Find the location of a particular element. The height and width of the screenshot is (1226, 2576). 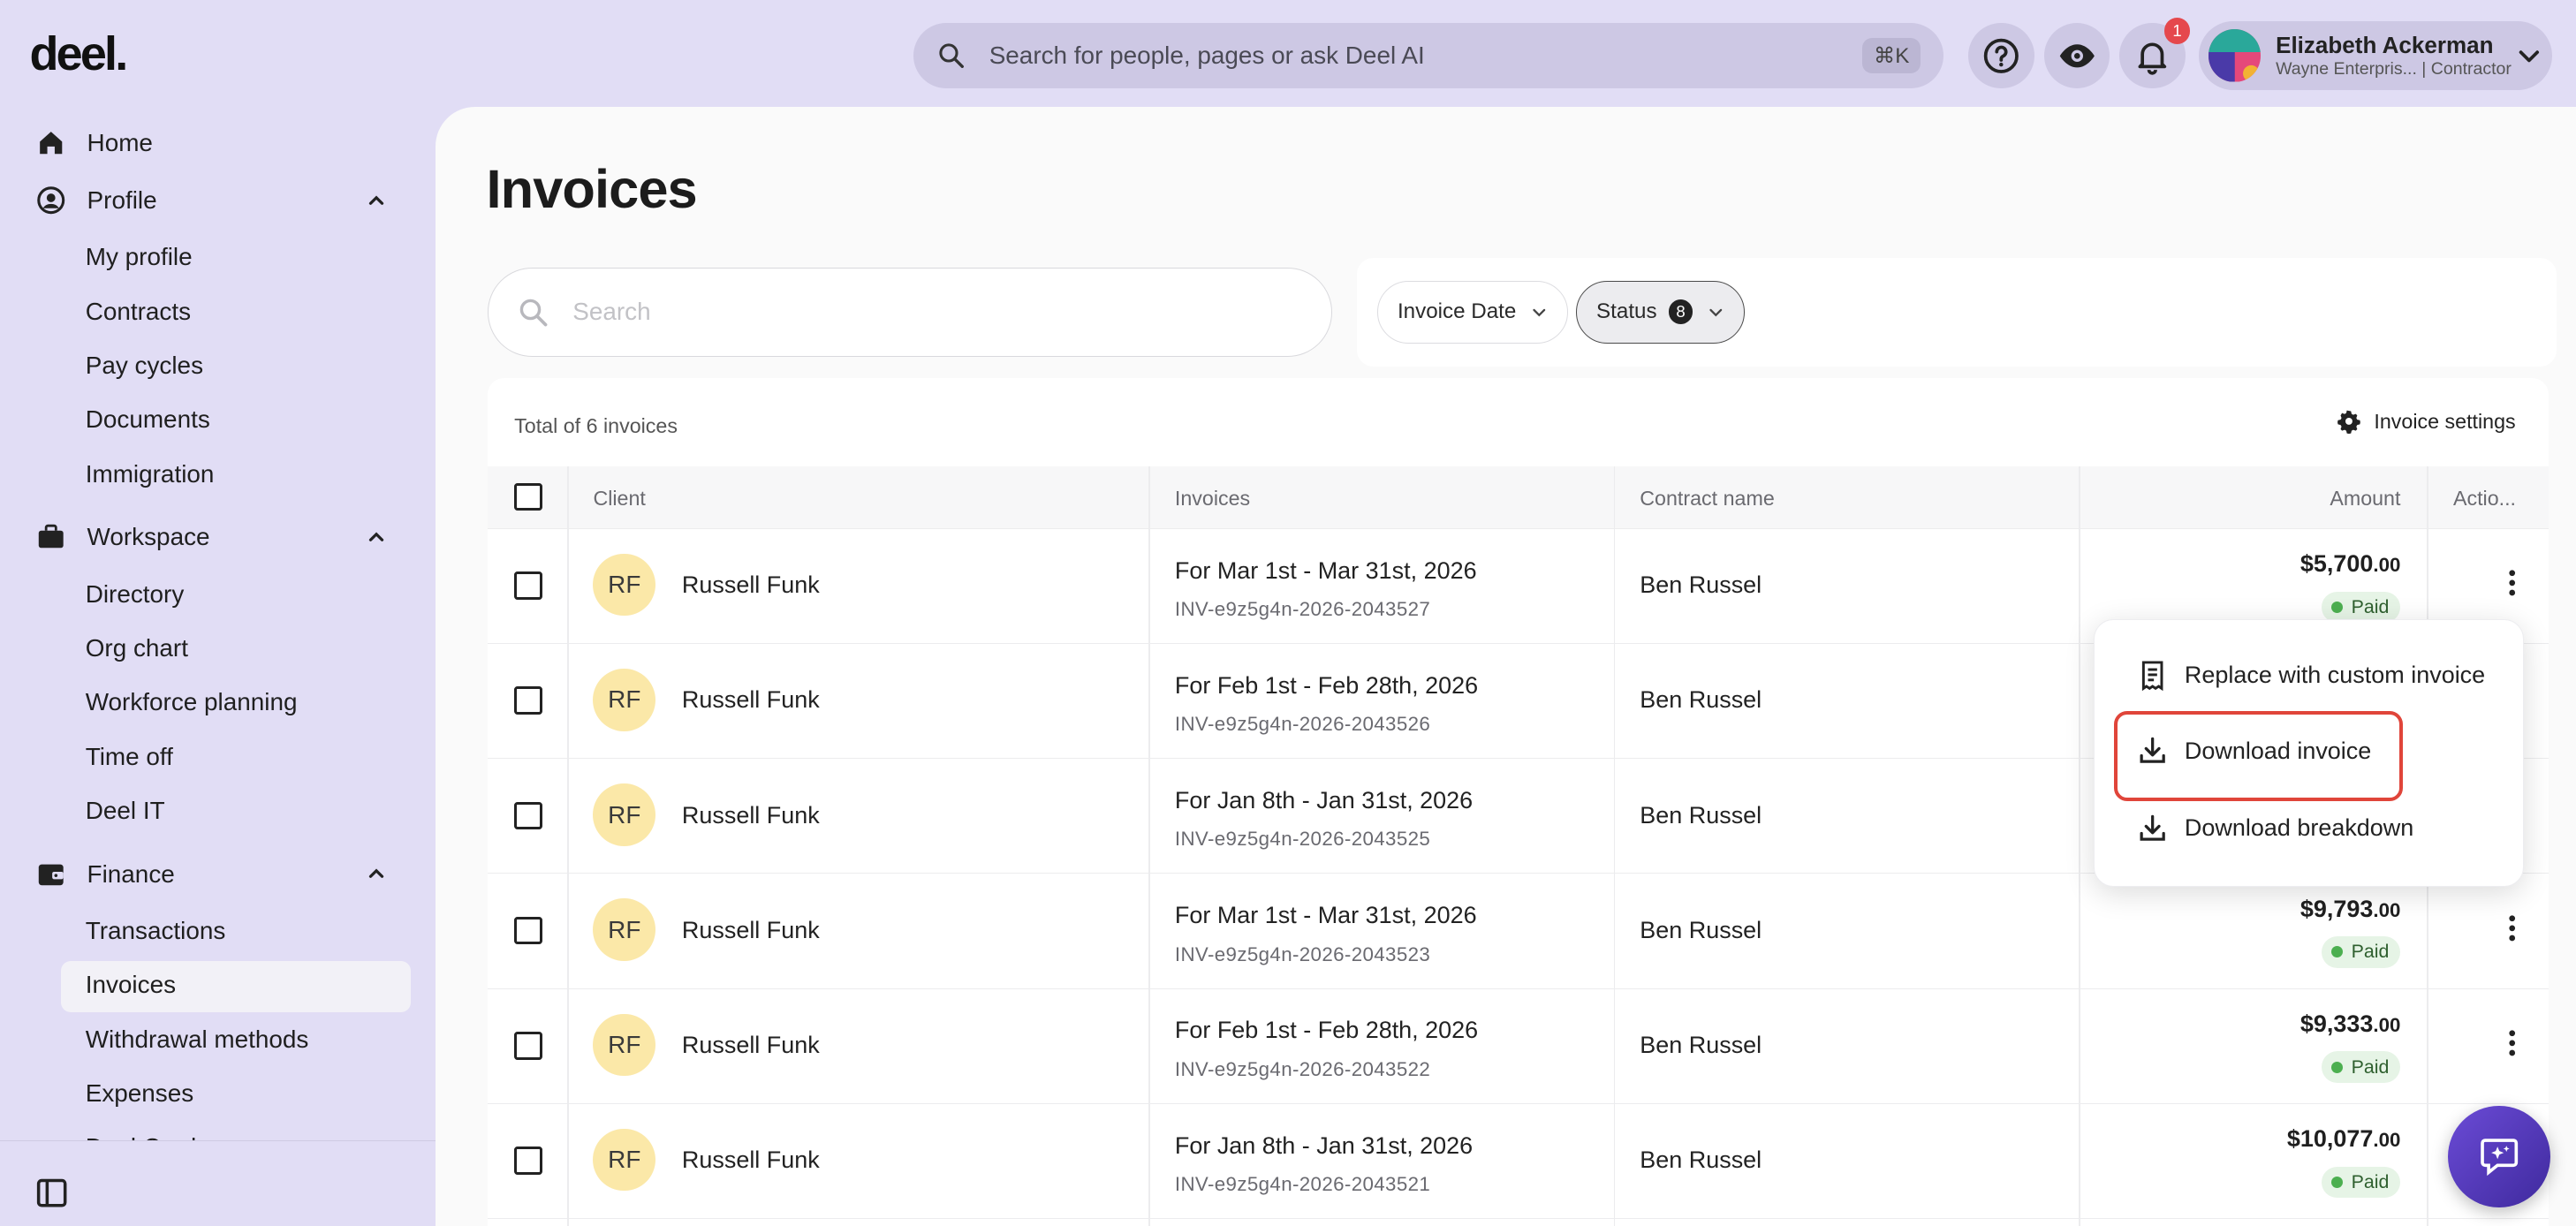

menu-item-download-invoice: Download invoice is located at coordinates (2254, 750).